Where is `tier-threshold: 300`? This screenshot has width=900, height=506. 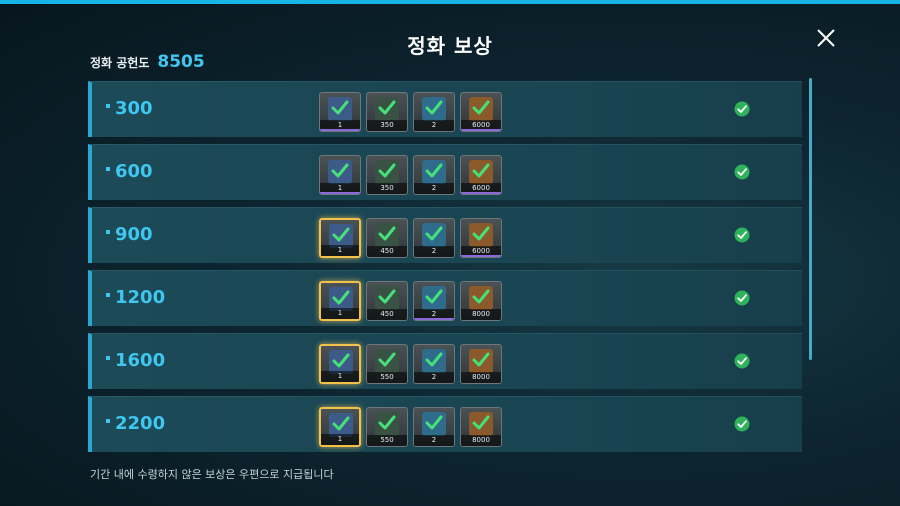 tier-threshold: 300 is located at coordinates (129, 108).